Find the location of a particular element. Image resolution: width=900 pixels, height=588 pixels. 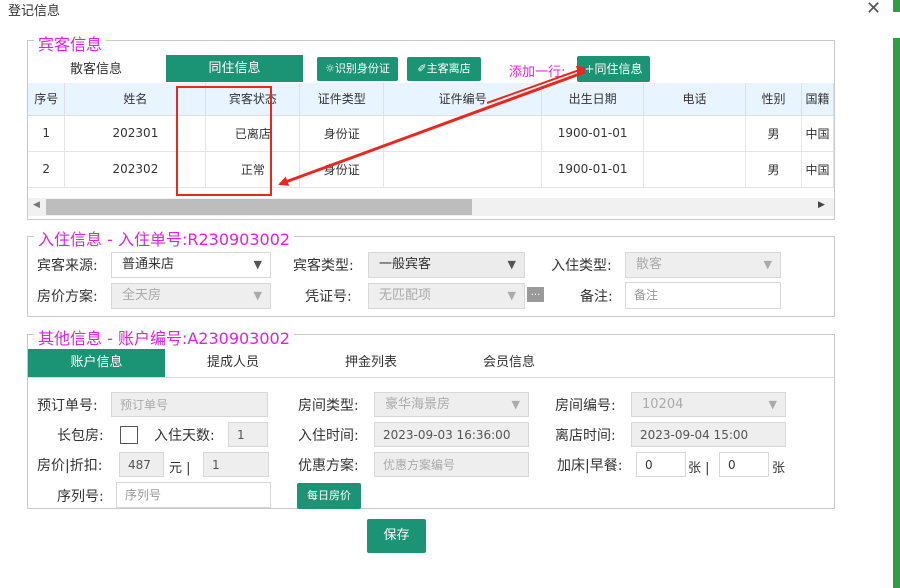

long-stay-checkbox is located at coordinates (129, 435).